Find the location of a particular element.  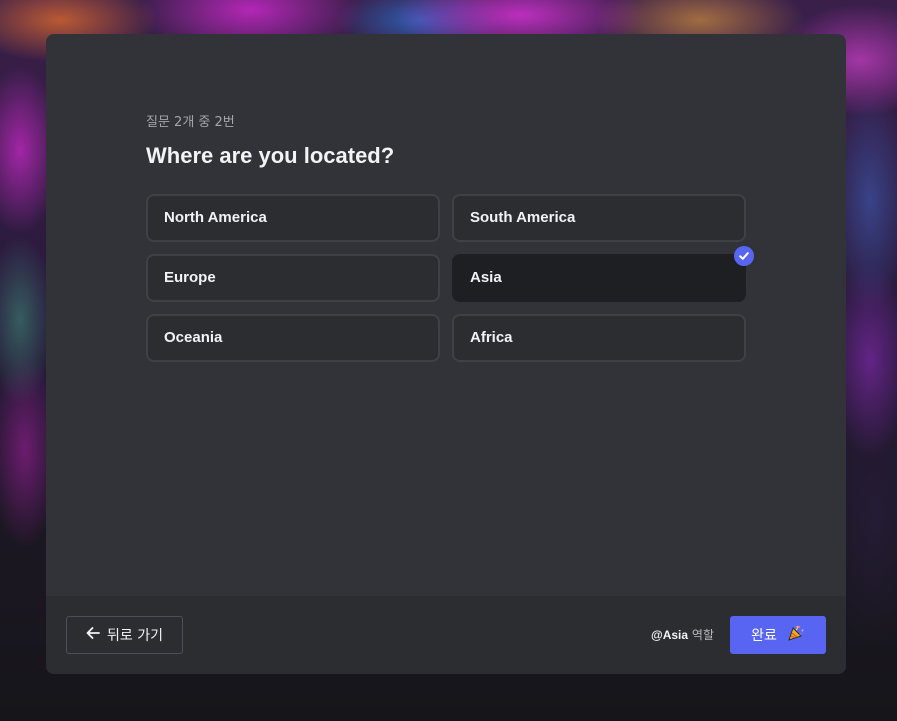

back-button-label: 뒤로 가기 is located at coordinates (135, 636).